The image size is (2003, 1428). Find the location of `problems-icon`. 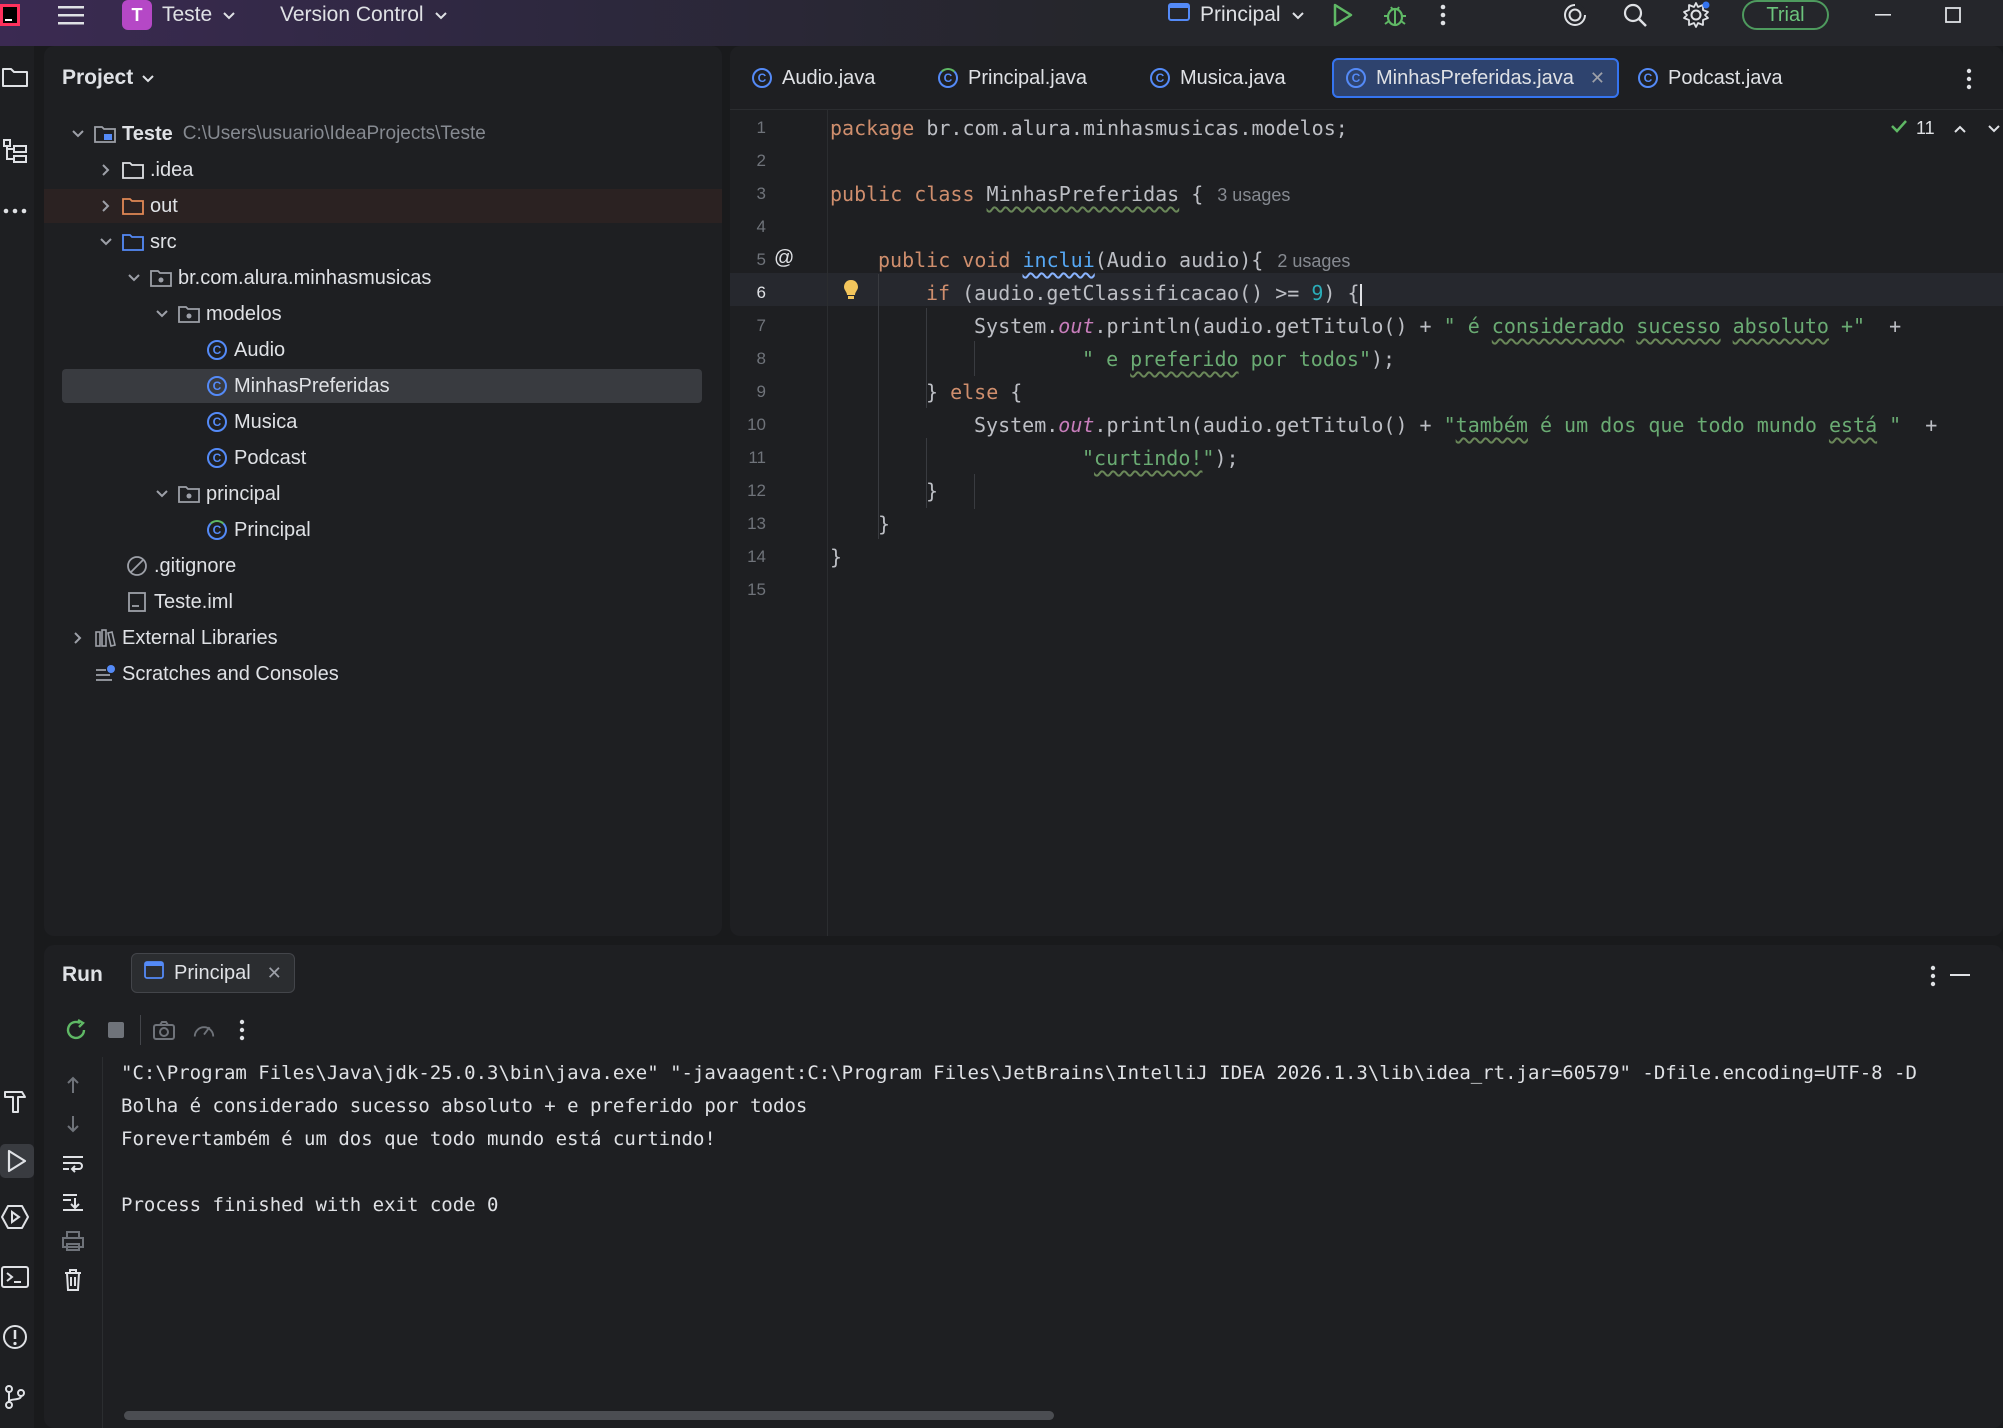

problems-icon is located at coordinates (15, 1337).